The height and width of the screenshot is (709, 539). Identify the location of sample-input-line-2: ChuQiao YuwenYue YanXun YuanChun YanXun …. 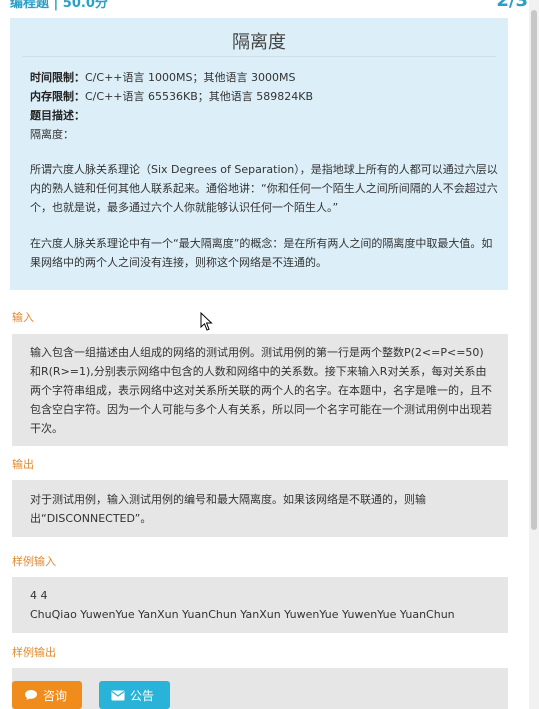
(242, 614).